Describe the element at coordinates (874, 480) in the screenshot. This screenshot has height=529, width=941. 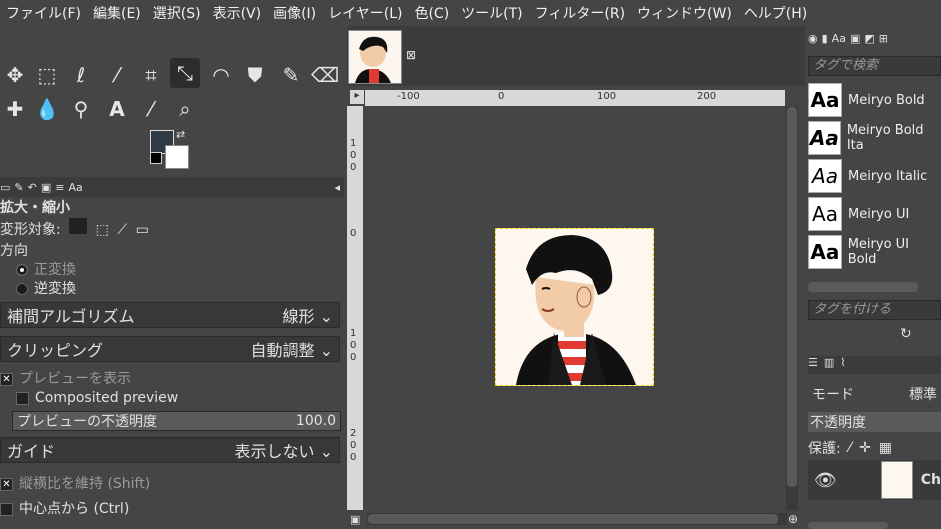
I see `layer-row: 👁 Ch` at that location.